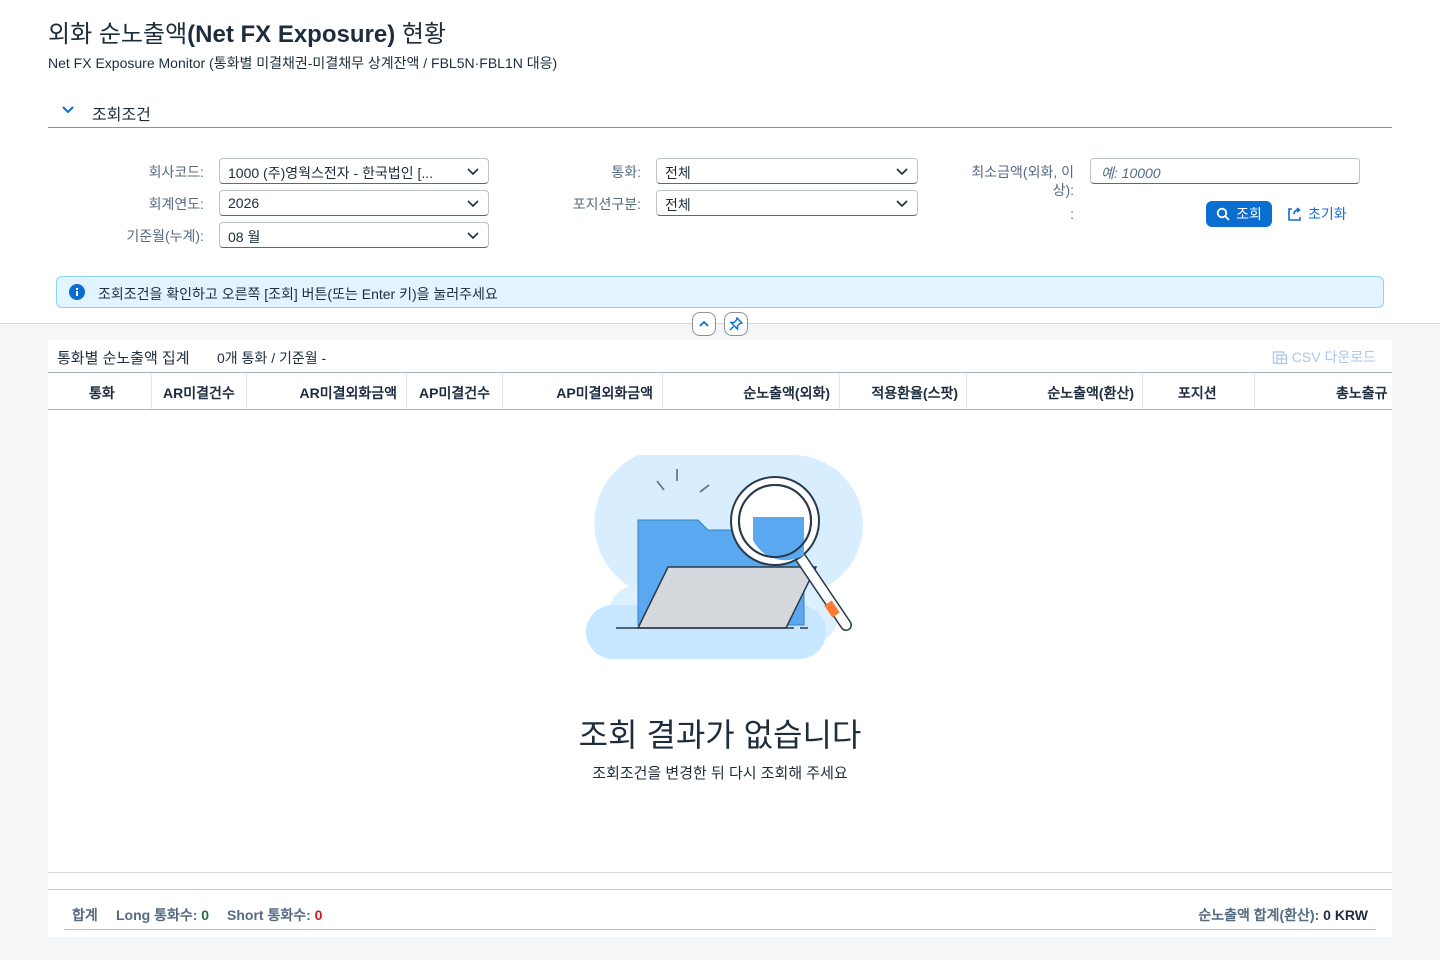 Image resolution: width=1440 pixels, height=960 pixels. Describe the element at coordinates (157, 915) in the screenshot. I see `footer-long-label: Long 통화수:` at that location.